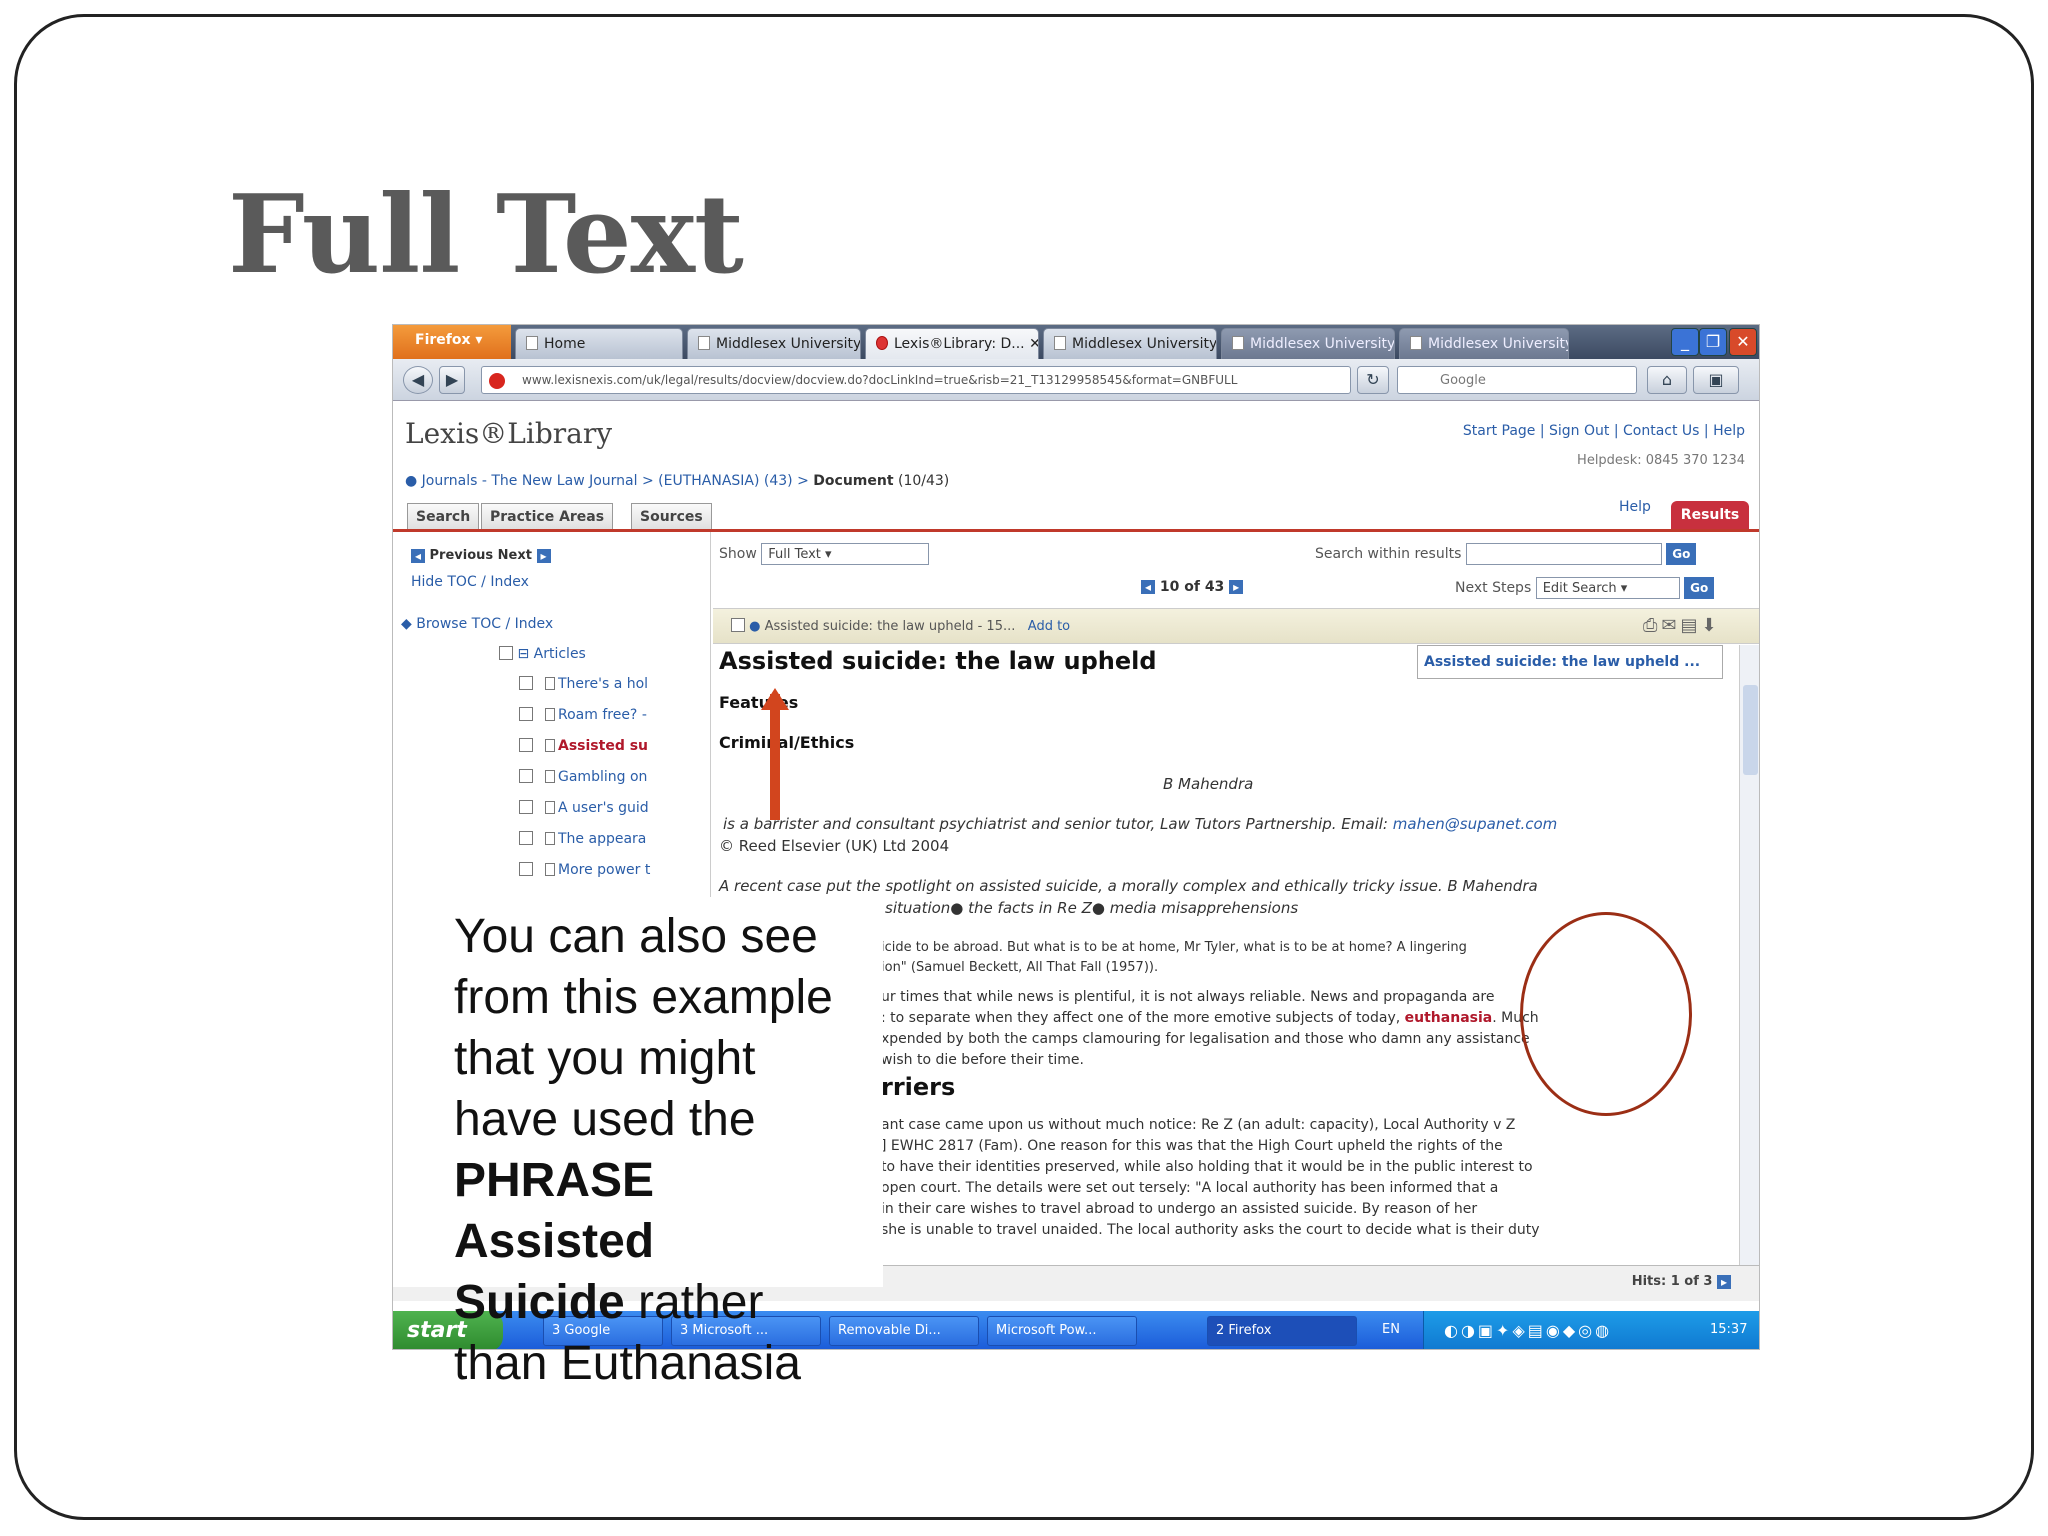 This screenshot has height=1536, width=2048. Describe the element at coordinates (1475, 824) in the screenshot. I see `author-email-link: mahen@supanet.com` at that location.